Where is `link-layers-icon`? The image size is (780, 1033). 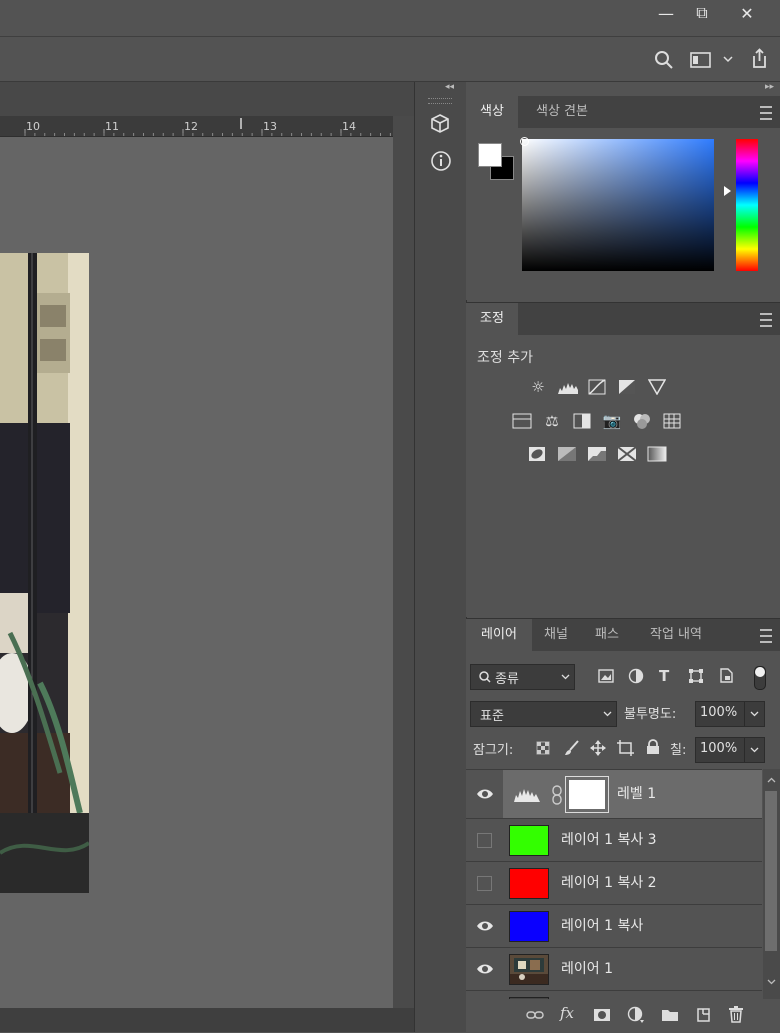
link-layers-icon is located at coordinates (535, 1015).